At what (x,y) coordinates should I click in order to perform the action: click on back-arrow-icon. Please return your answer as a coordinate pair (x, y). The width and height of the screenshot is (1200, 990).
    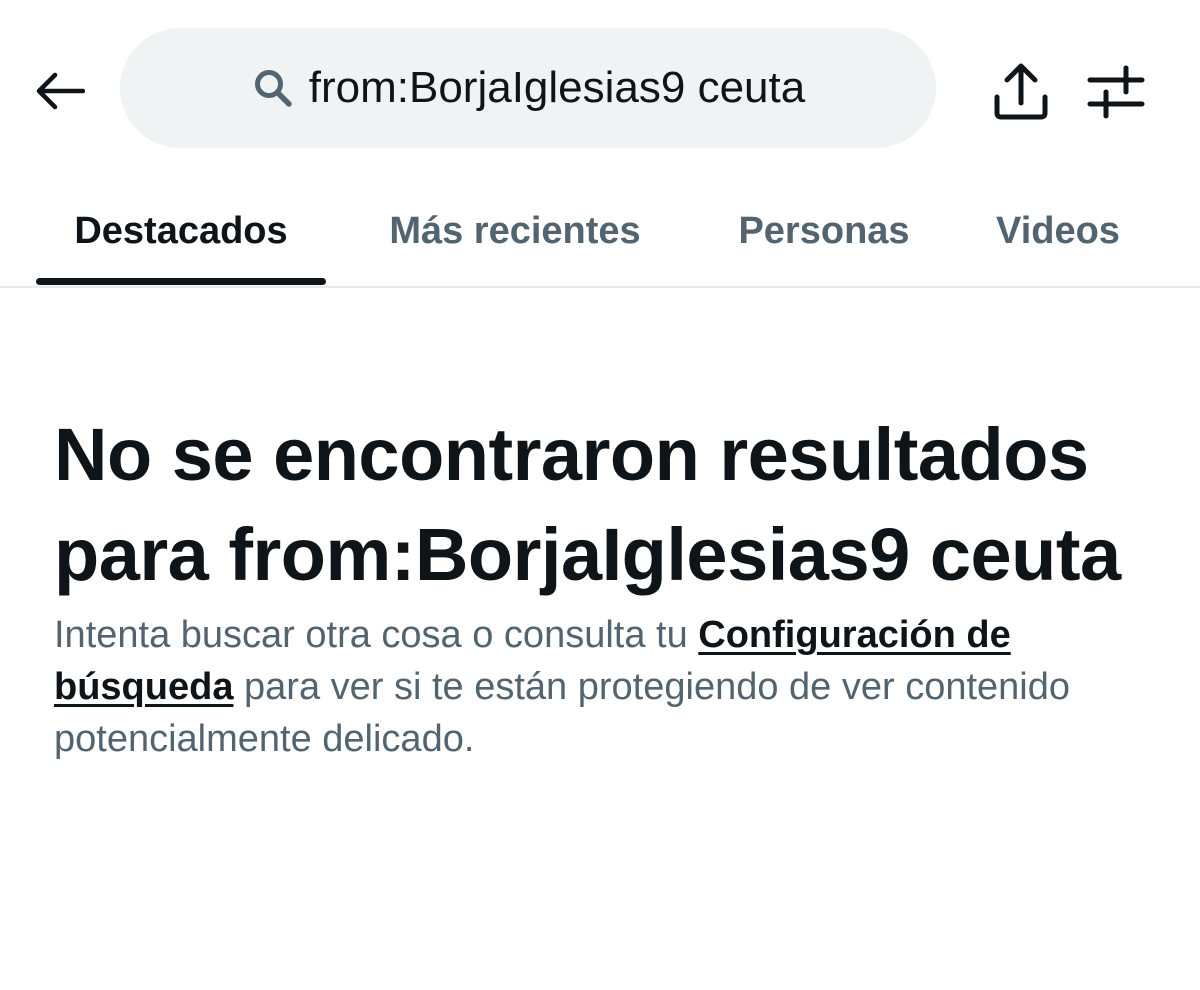
    Looking at the image, I should click on (60, 91).